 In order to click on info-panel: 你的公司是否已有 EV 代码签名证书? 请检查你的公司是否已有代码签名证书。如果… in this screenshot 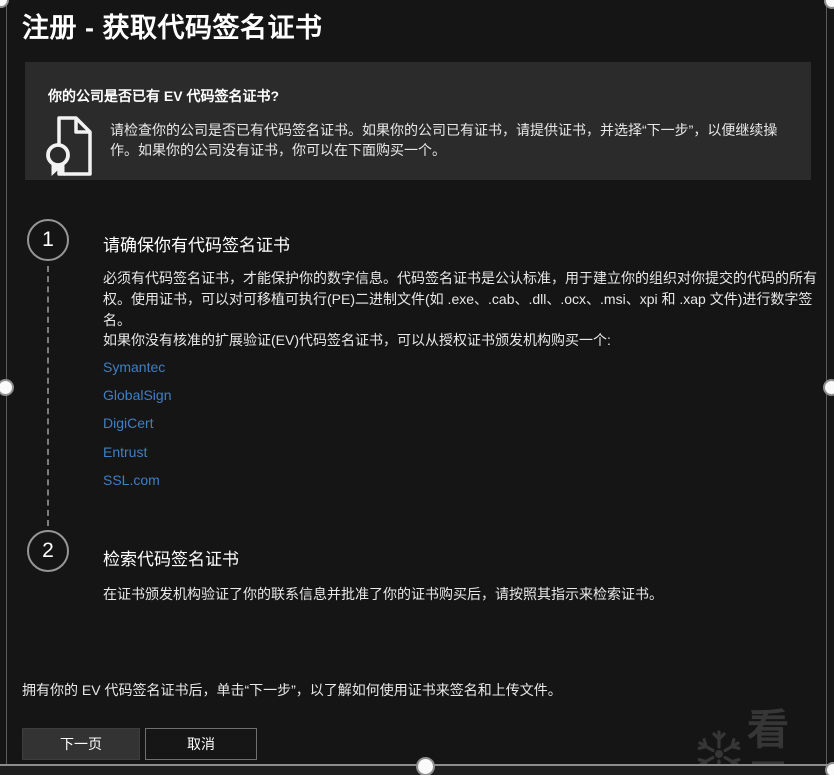, I will do `click(418, 121)`.